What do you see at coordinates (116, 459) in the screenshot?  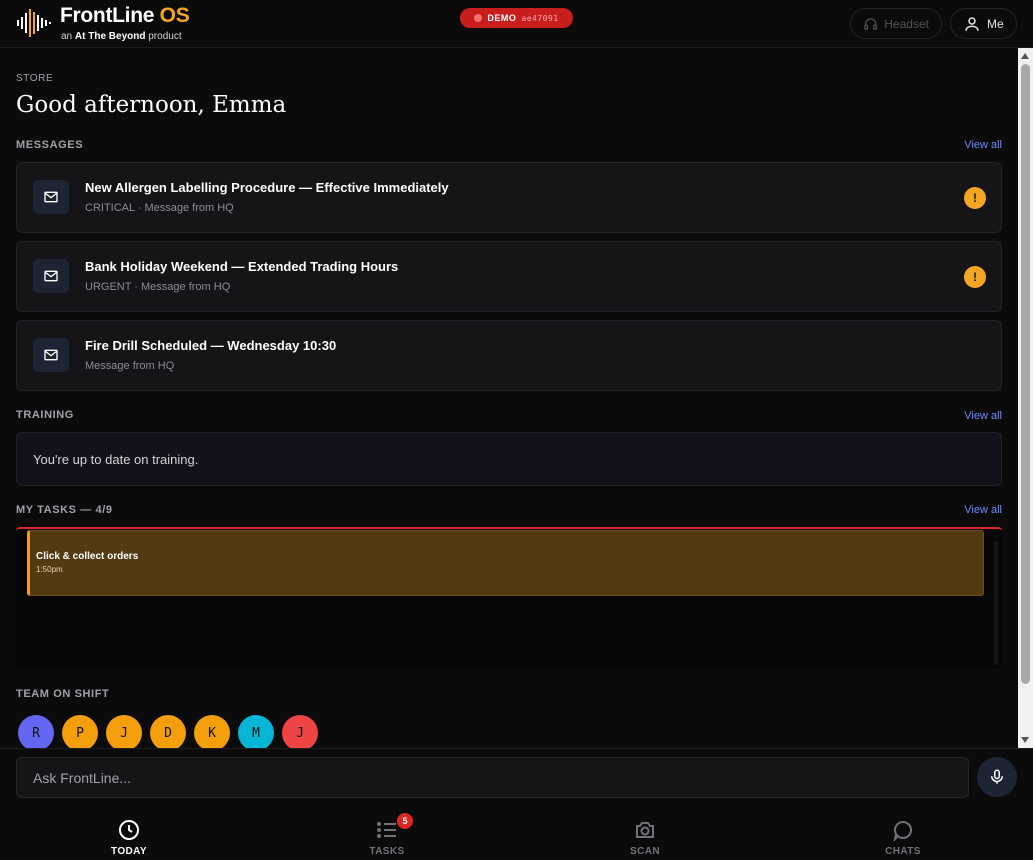 I see `training-status-text: You're up to date on training.` at bounding box center [116, 459].